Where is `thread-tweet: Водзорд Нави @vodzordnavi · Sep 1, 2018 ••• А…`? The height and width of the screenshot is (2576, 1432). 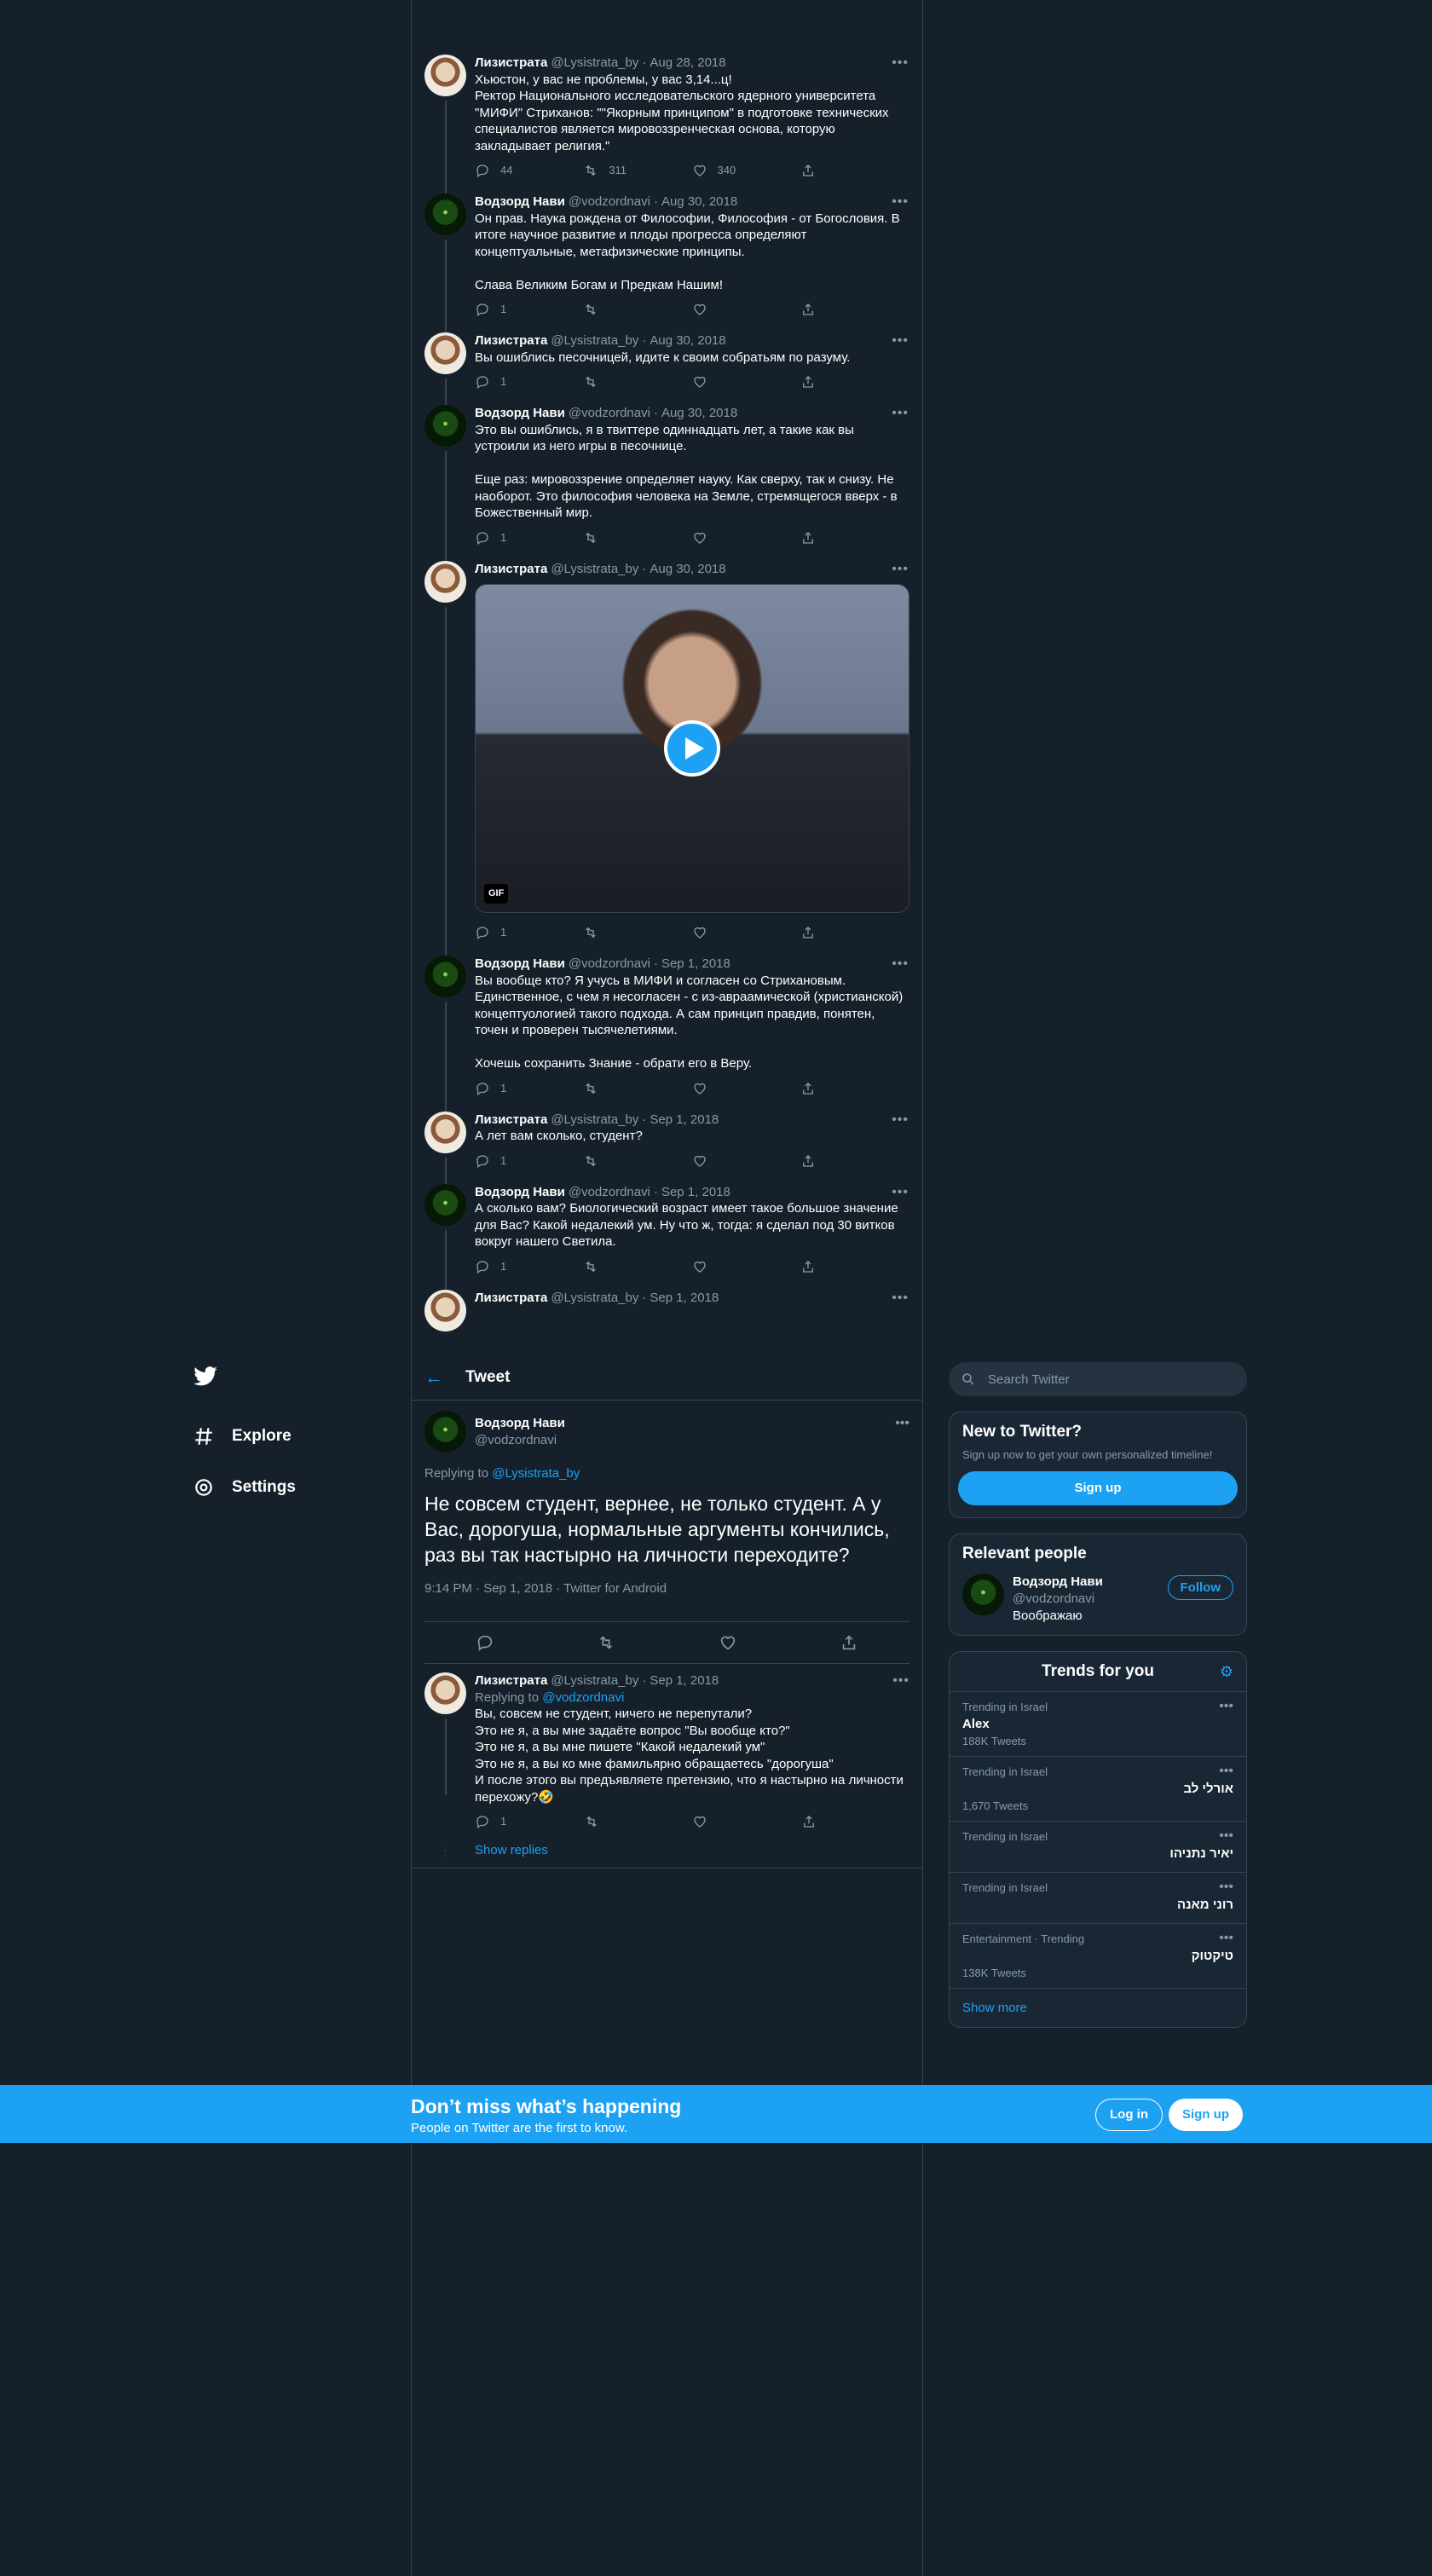 thread-tweet: Водзорд Нави @vodzordnavi · Sep 1, 2018 ••• А… is located at coordinates (666, 1233).